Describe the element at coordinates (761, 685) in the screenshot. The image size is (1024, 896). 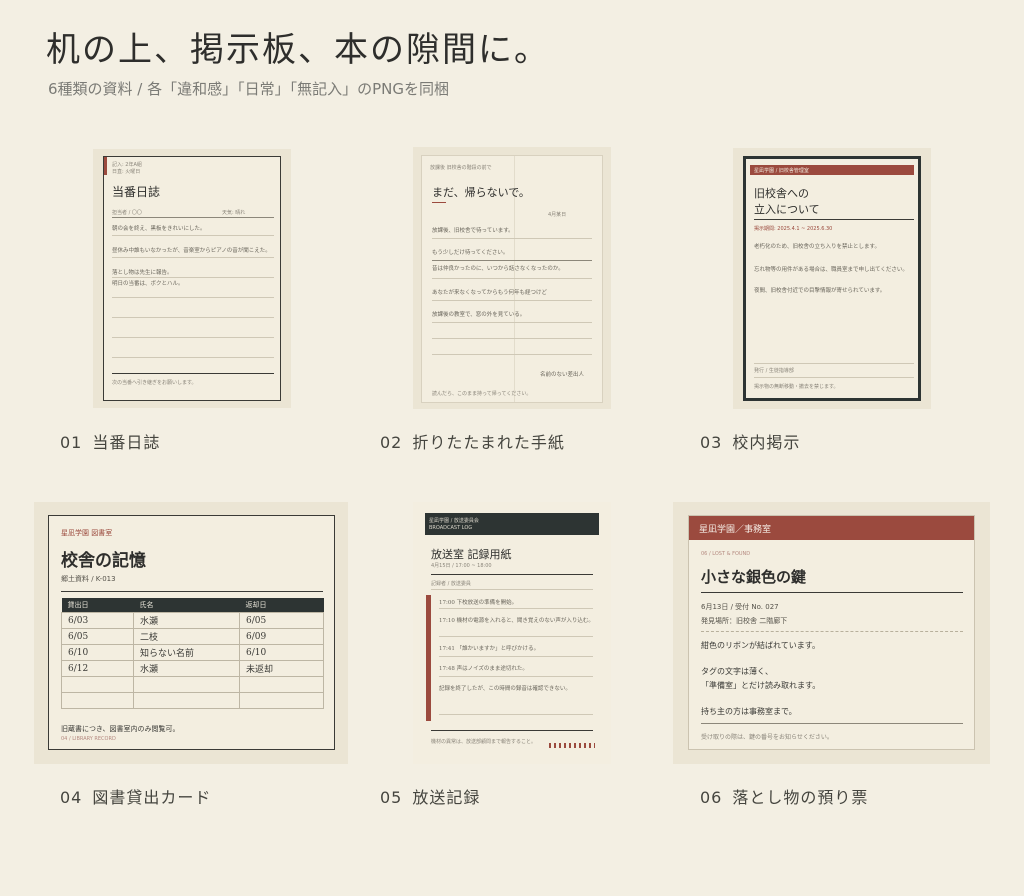
I see `lost-desc: 「準備室」とだけ読み取れます。` at that location.